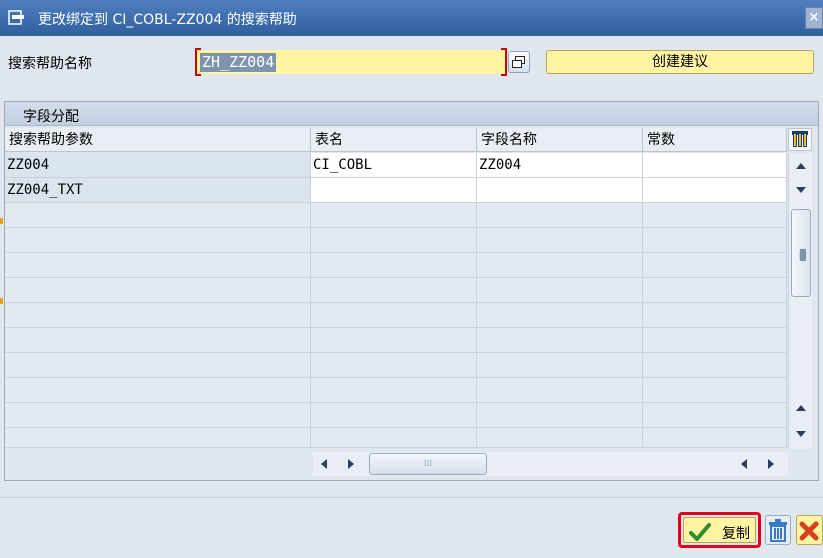 Image resolution: width=823 pixels, height=558 pixels. What do you see at coordinates (351, 75) in the screenshot?
I see `input-border-gap-bottom` at bounding box center [351, 75].